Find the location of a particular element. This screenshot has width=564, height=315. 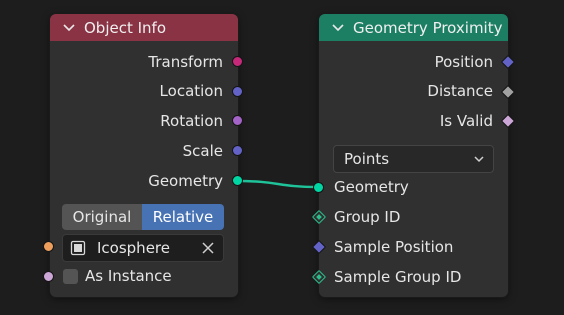

as-instance-checkbox is located at coordinates (70, 276).